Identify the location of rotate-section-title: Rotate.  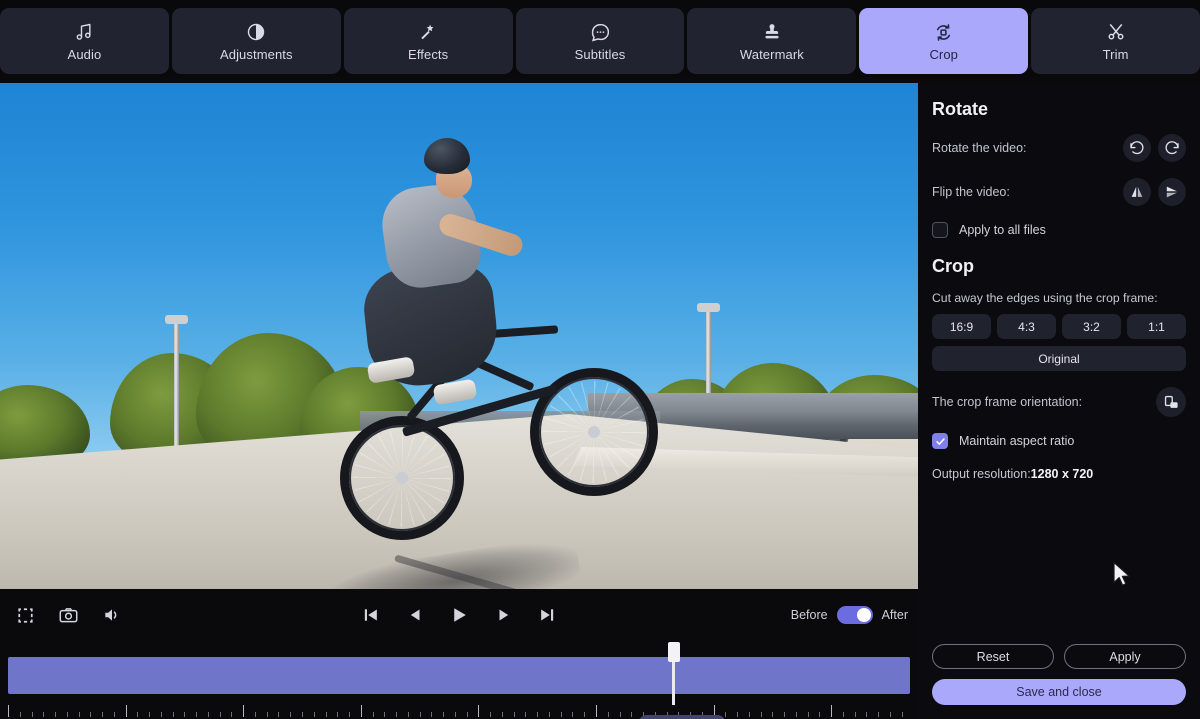
(960, 109).